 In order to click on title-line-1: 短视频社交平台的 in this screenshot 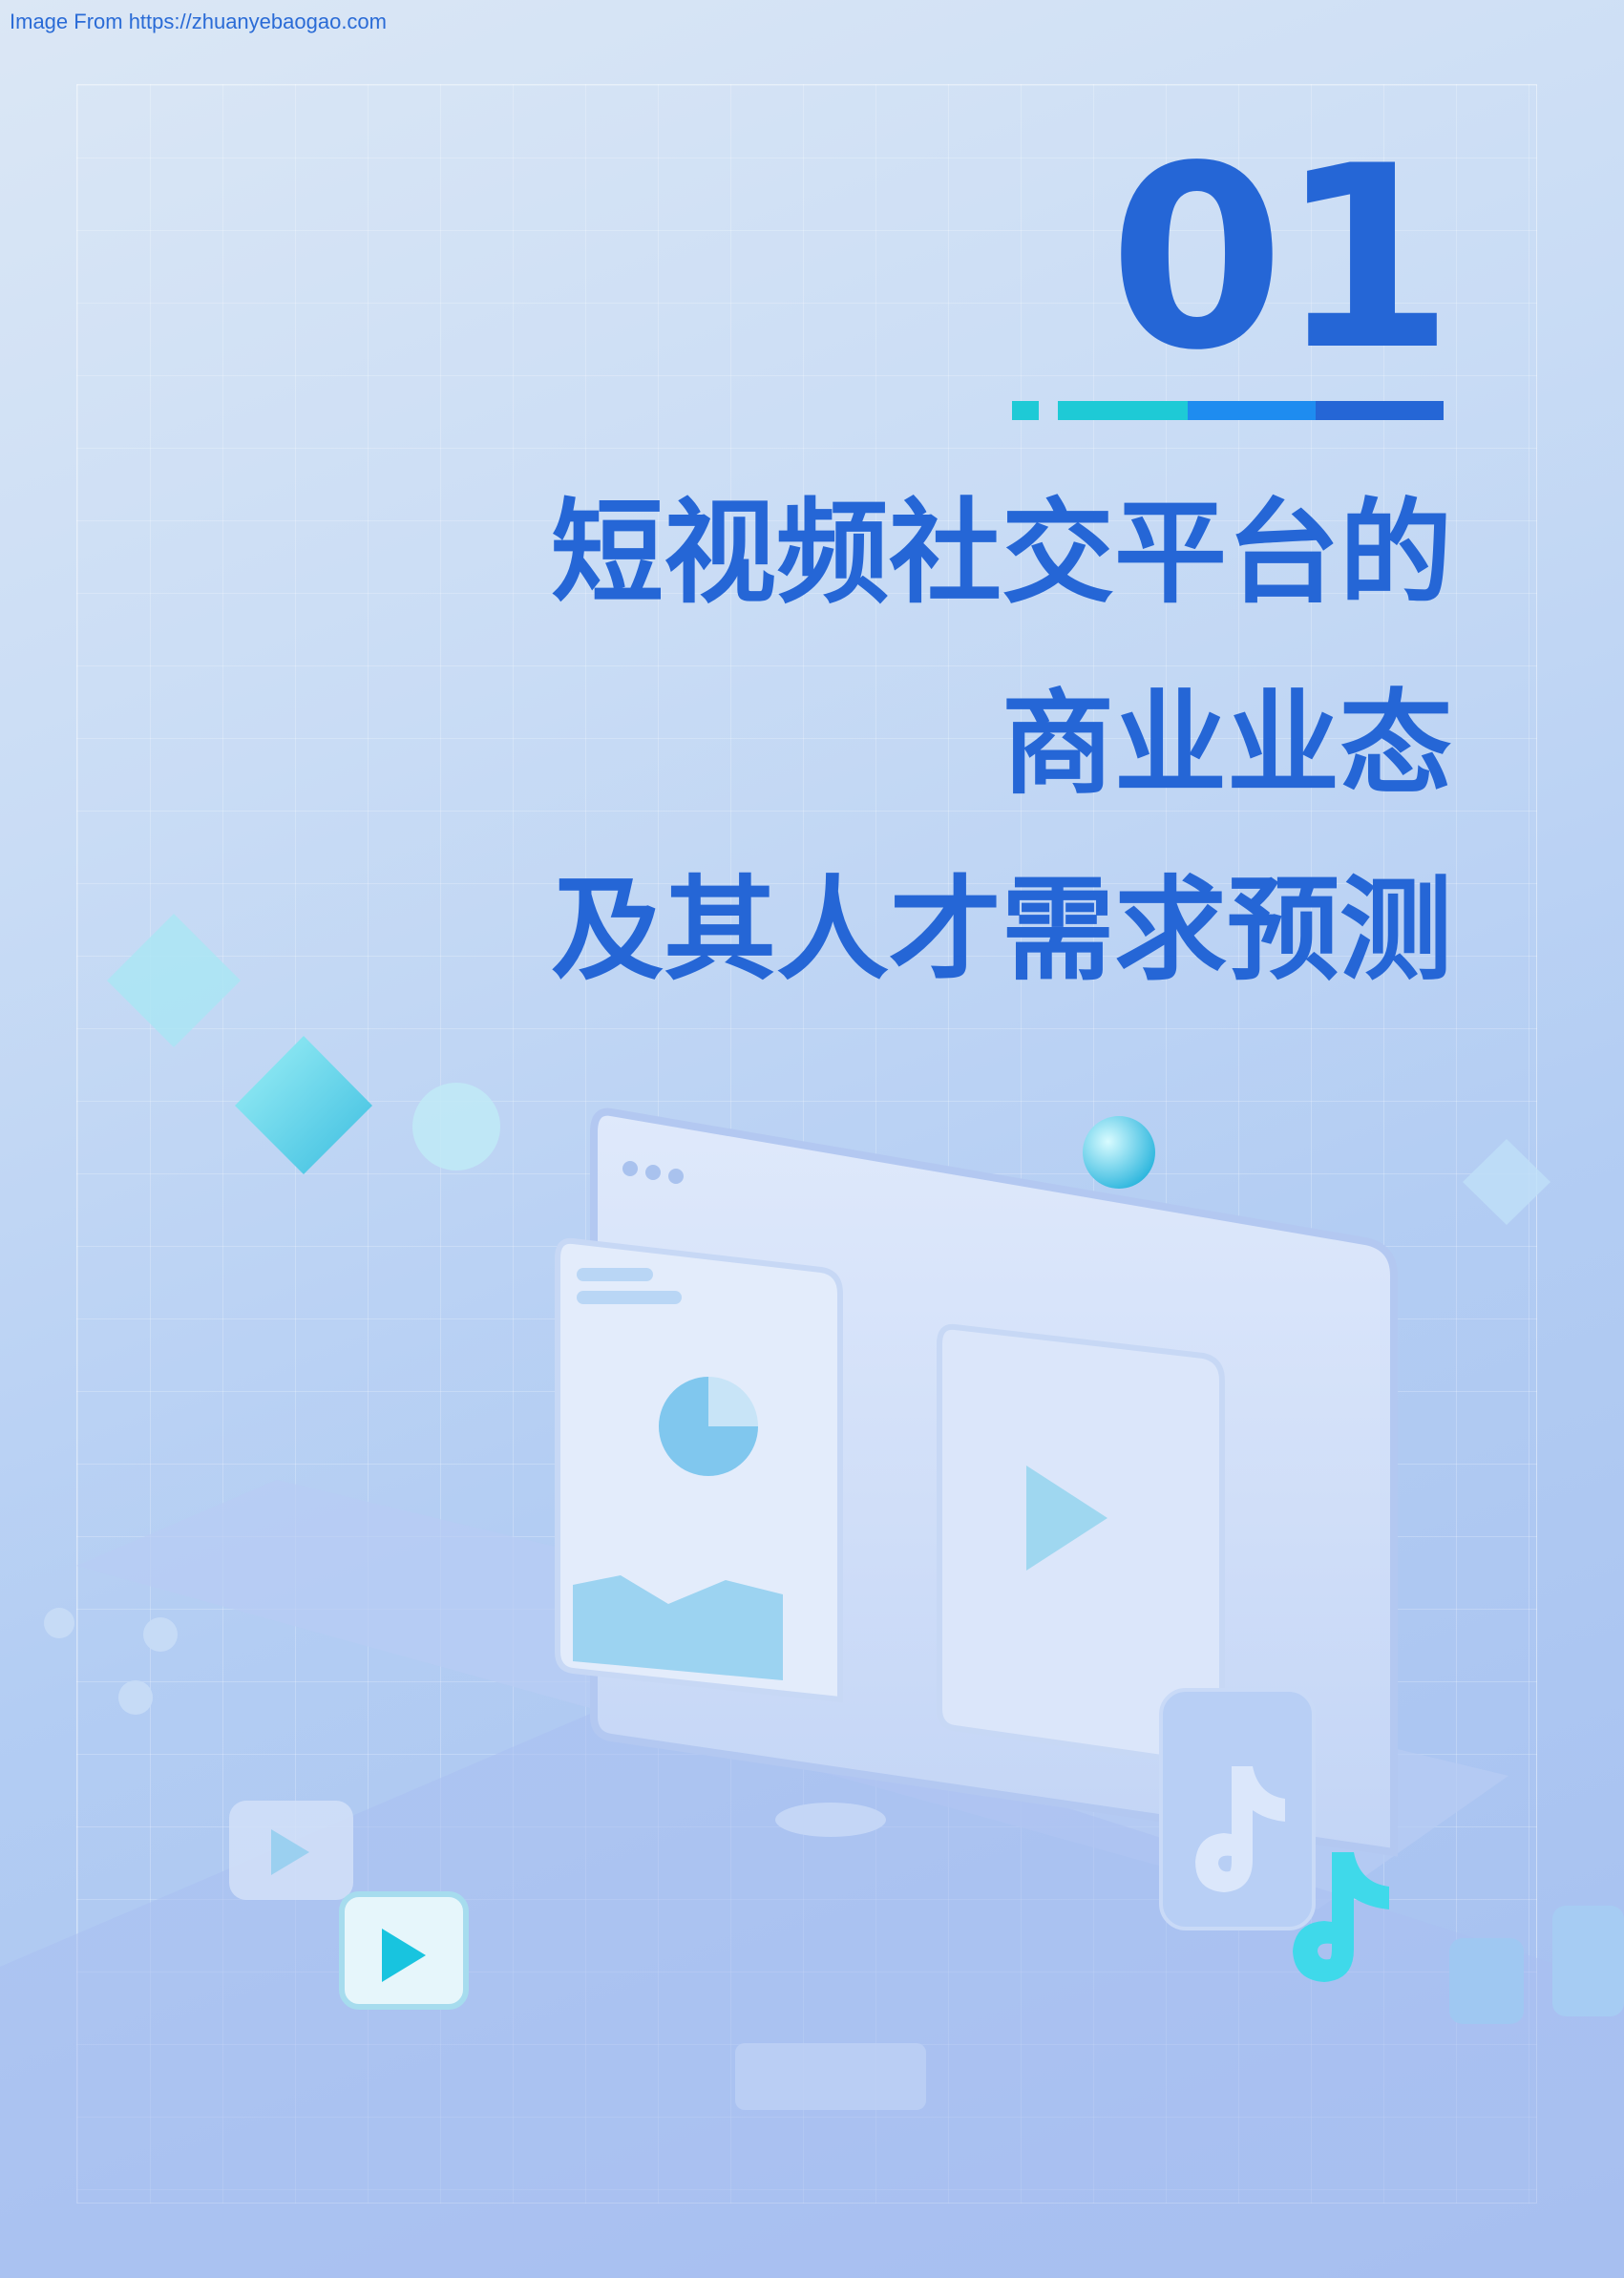, I will do `click(1001, 553)`.